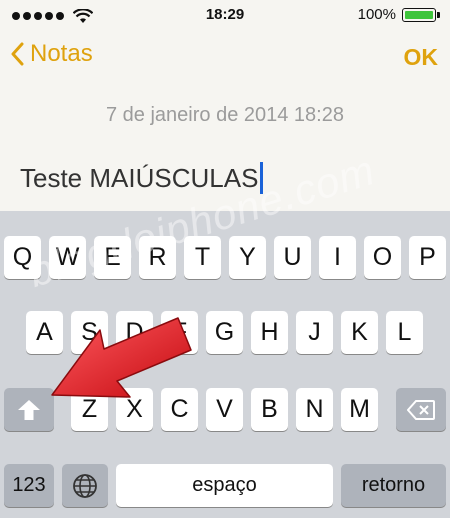 The height and width of the screenshot is (518, 450). What do you see at coordinates (314, 332) in the screenshot?
I see `key-j: J` at bounding box center [314, 332].